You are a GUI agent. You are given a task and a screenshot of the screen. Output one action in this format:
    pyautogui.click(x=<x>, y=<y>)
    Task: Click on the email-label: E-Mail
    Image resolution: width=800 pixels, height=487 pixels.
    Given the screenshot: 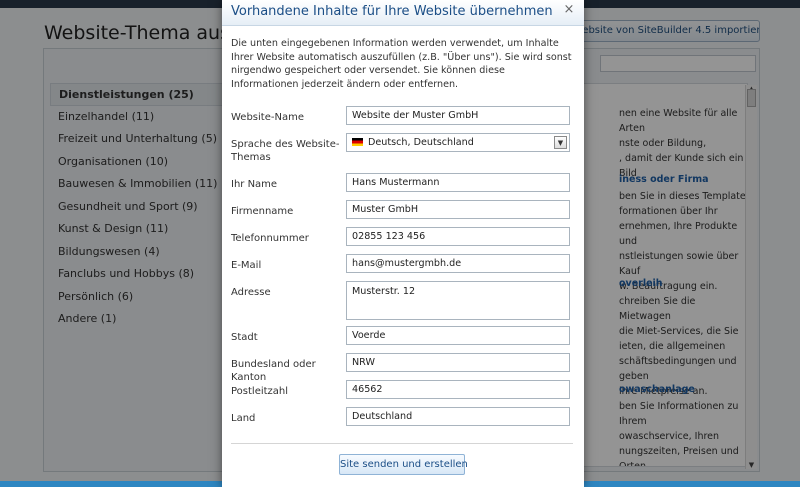 What is the action you would take?
    pyautogui.click(x=246, y=265)
    